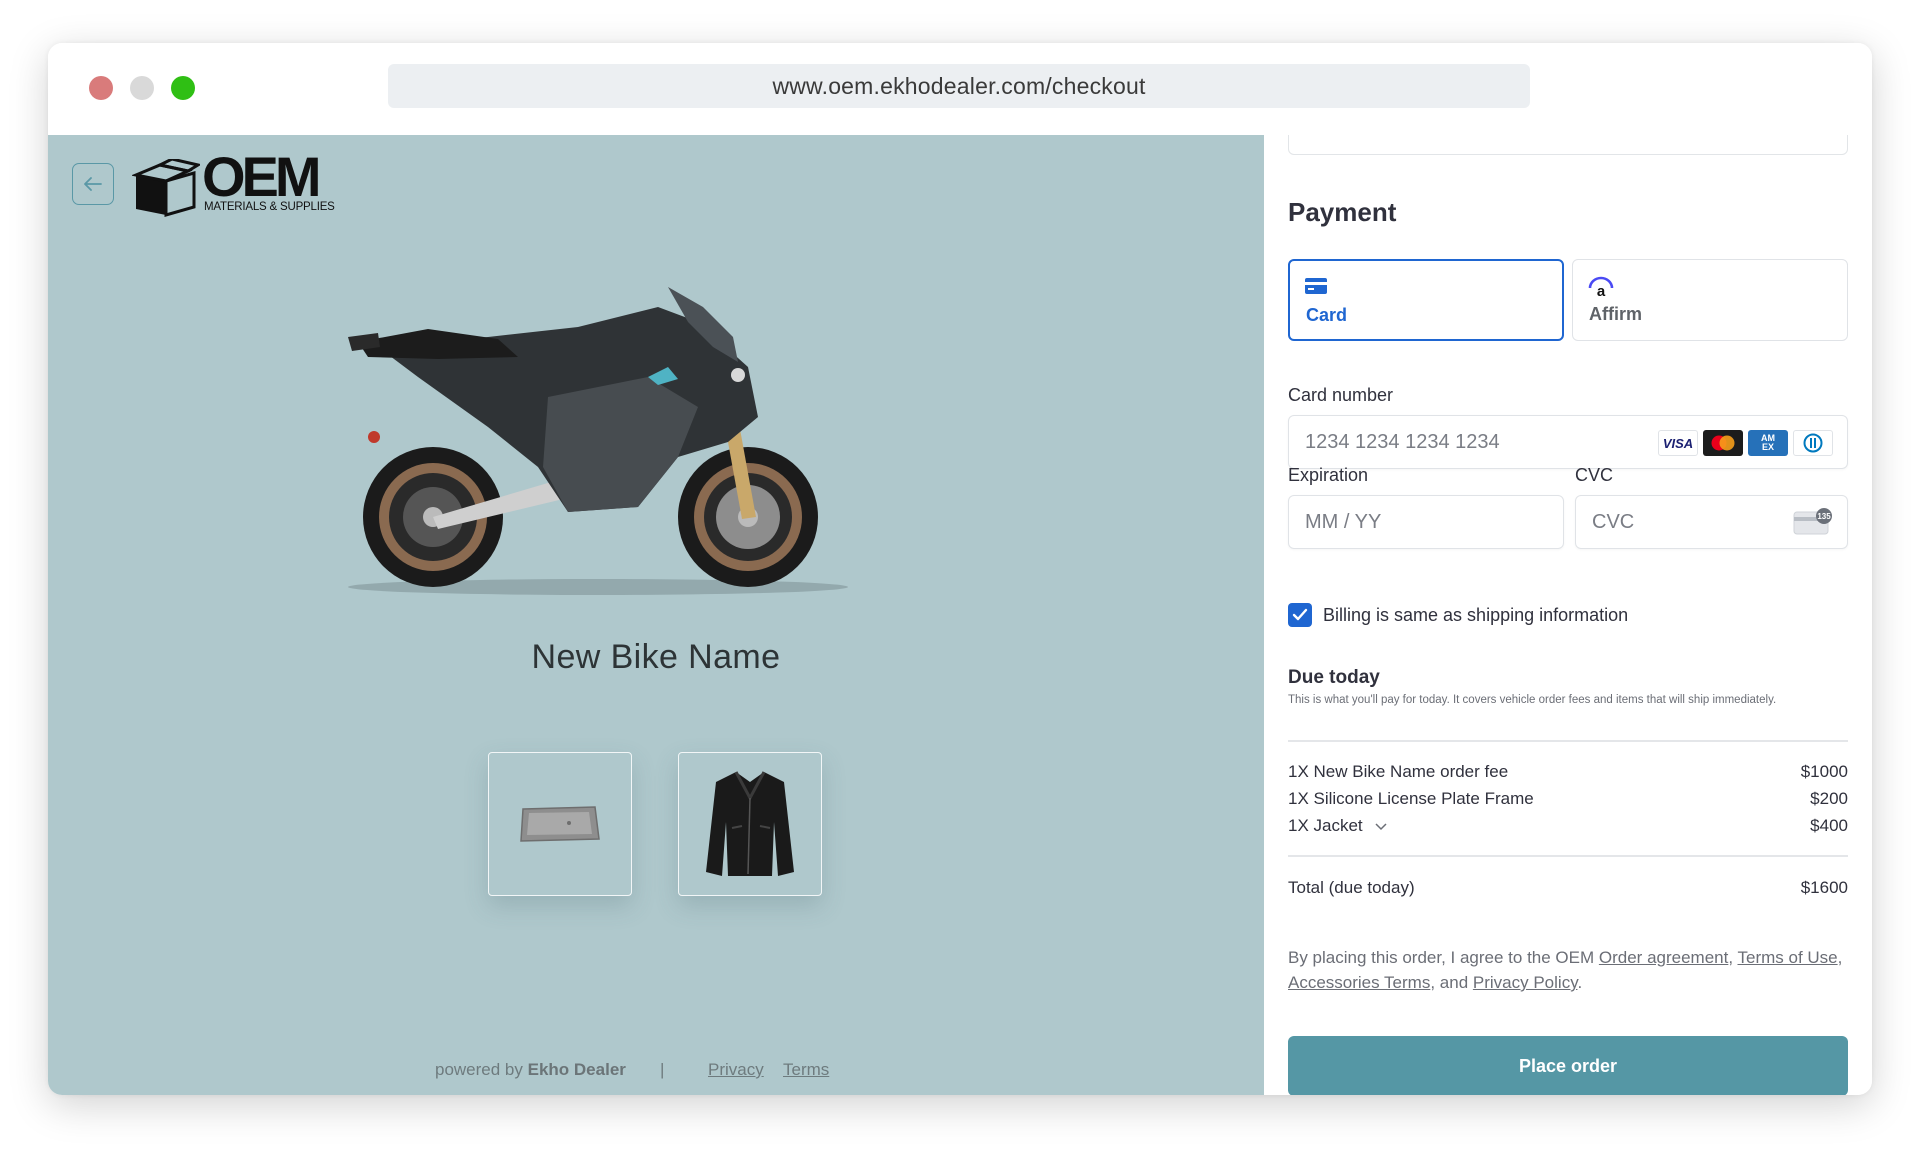  I want to click on card-brand-icons: VISA AM EX, so click(1745, 443).